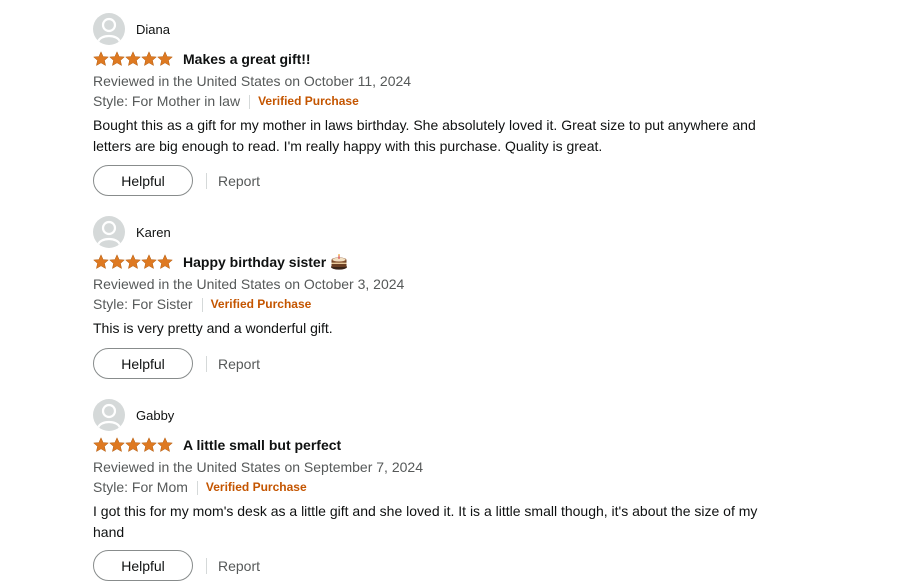 The image size is (922, 588). I want to click on style-link: Style: For Mom, so click(140, 487).